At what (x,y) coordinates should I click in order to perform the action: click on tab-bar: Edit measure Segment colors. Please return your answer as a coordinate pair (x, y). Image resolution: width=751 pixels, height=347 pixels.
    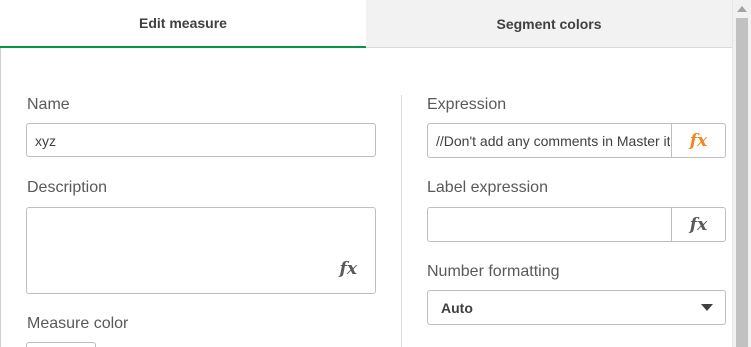
    Looking at the image, I should click on (366, 24).